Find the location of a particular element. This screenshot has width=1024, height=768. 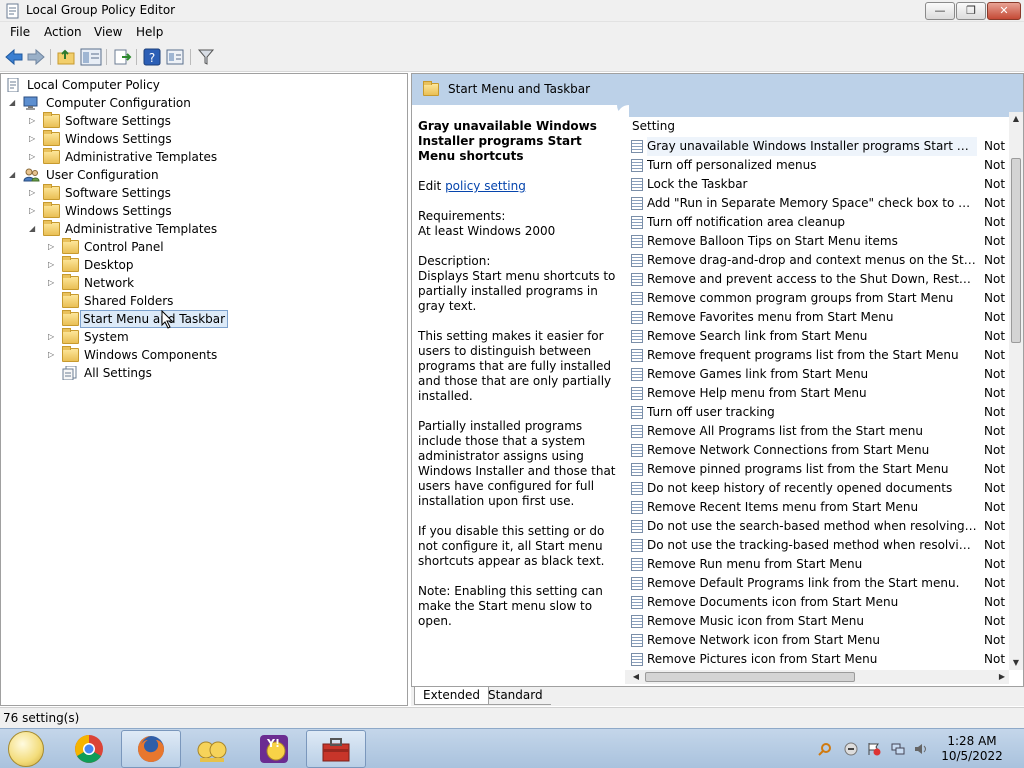

scroll-left-icon: ◀ is located at coordinates (636, 677).